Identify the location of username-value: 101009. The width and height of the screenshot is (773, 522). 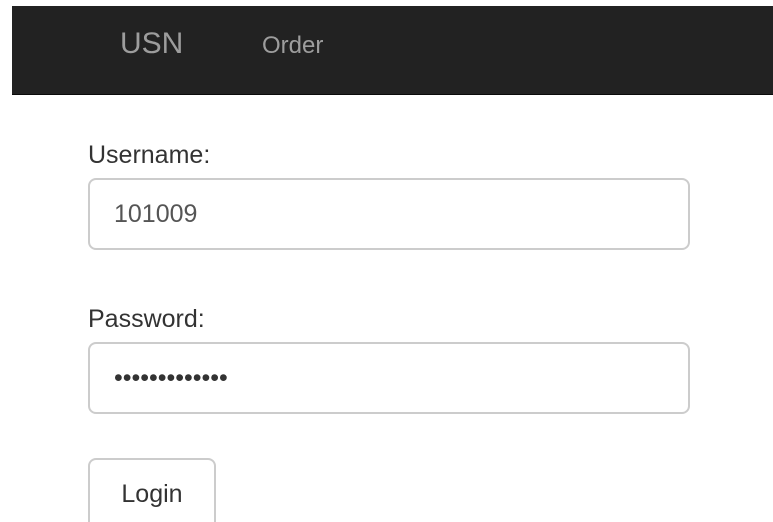
(156, 213).